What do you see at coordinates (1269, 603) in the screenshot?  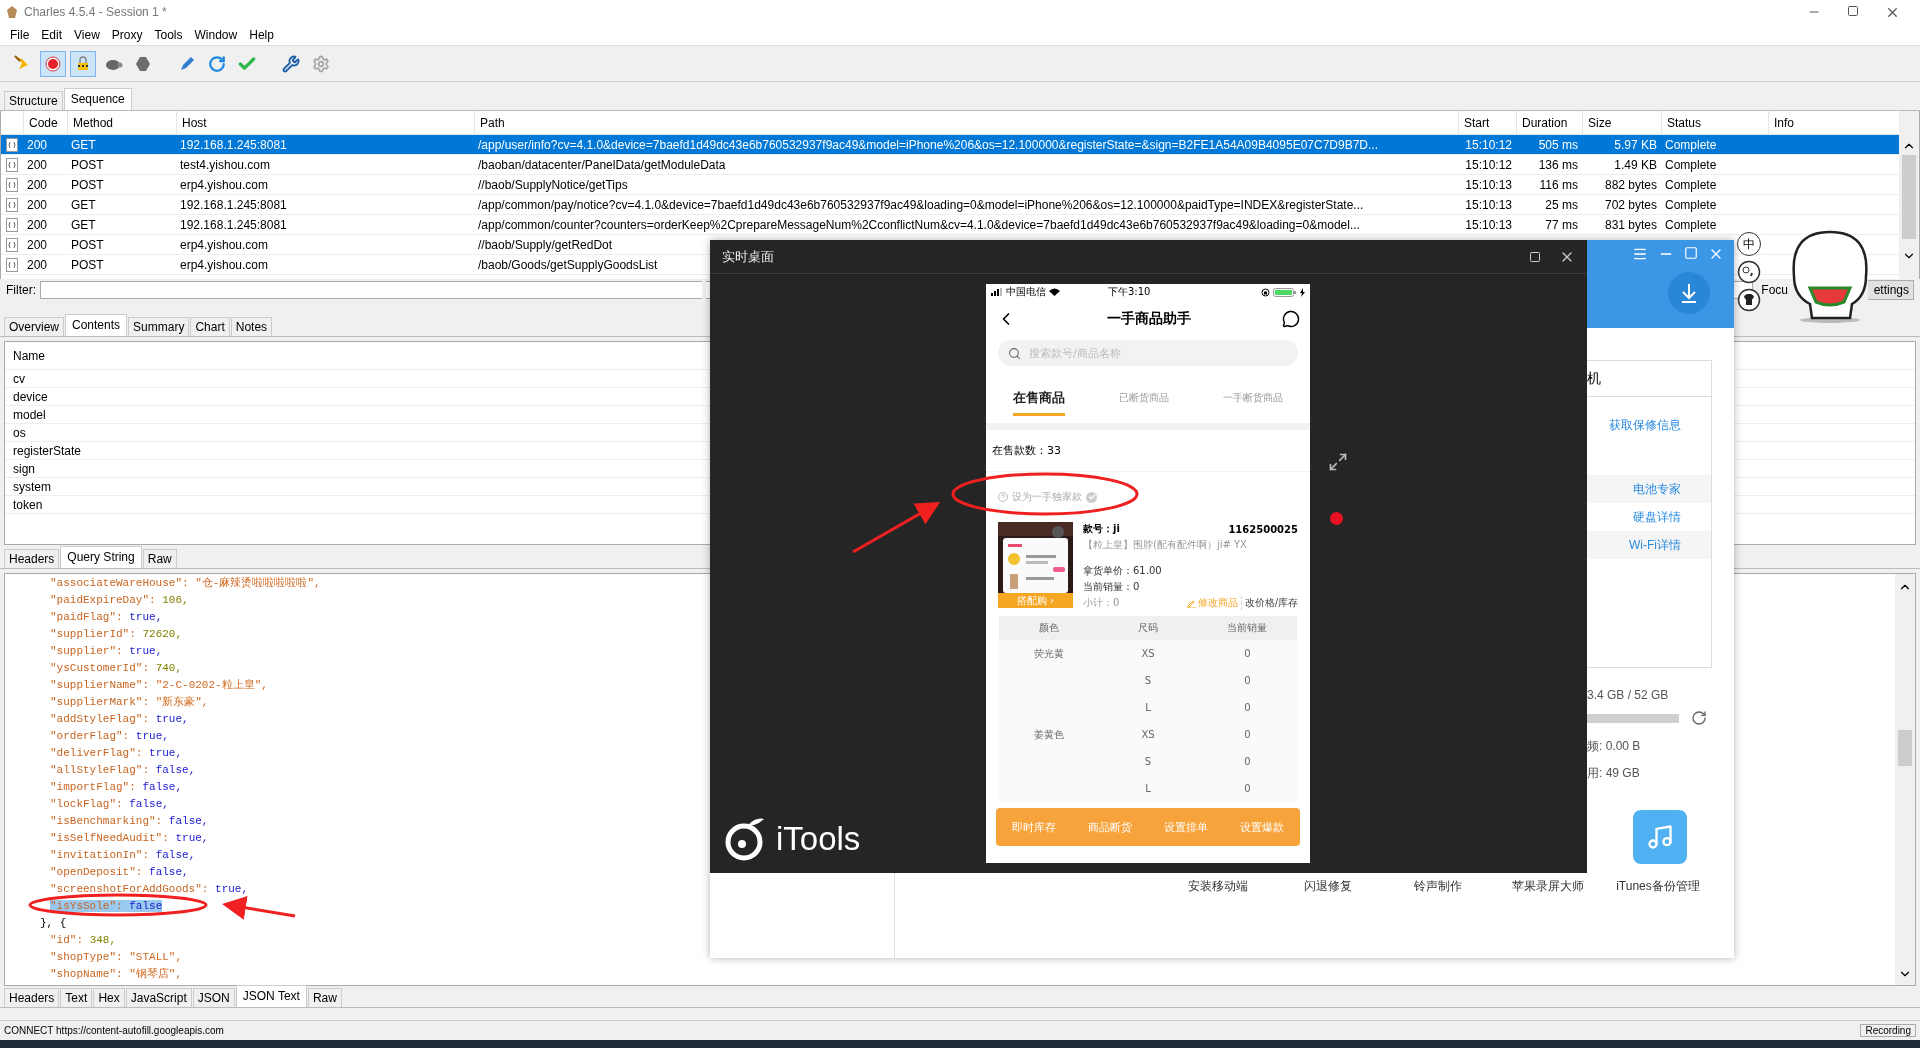 I see `reprice-link: 改价格/库存` at bounding box center [1269, 603].